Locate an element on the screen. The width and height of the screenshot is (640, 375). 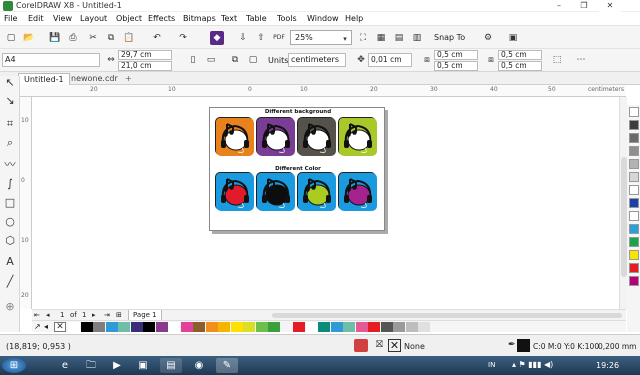
menu-text: Text is located at coordinates (229, 18).